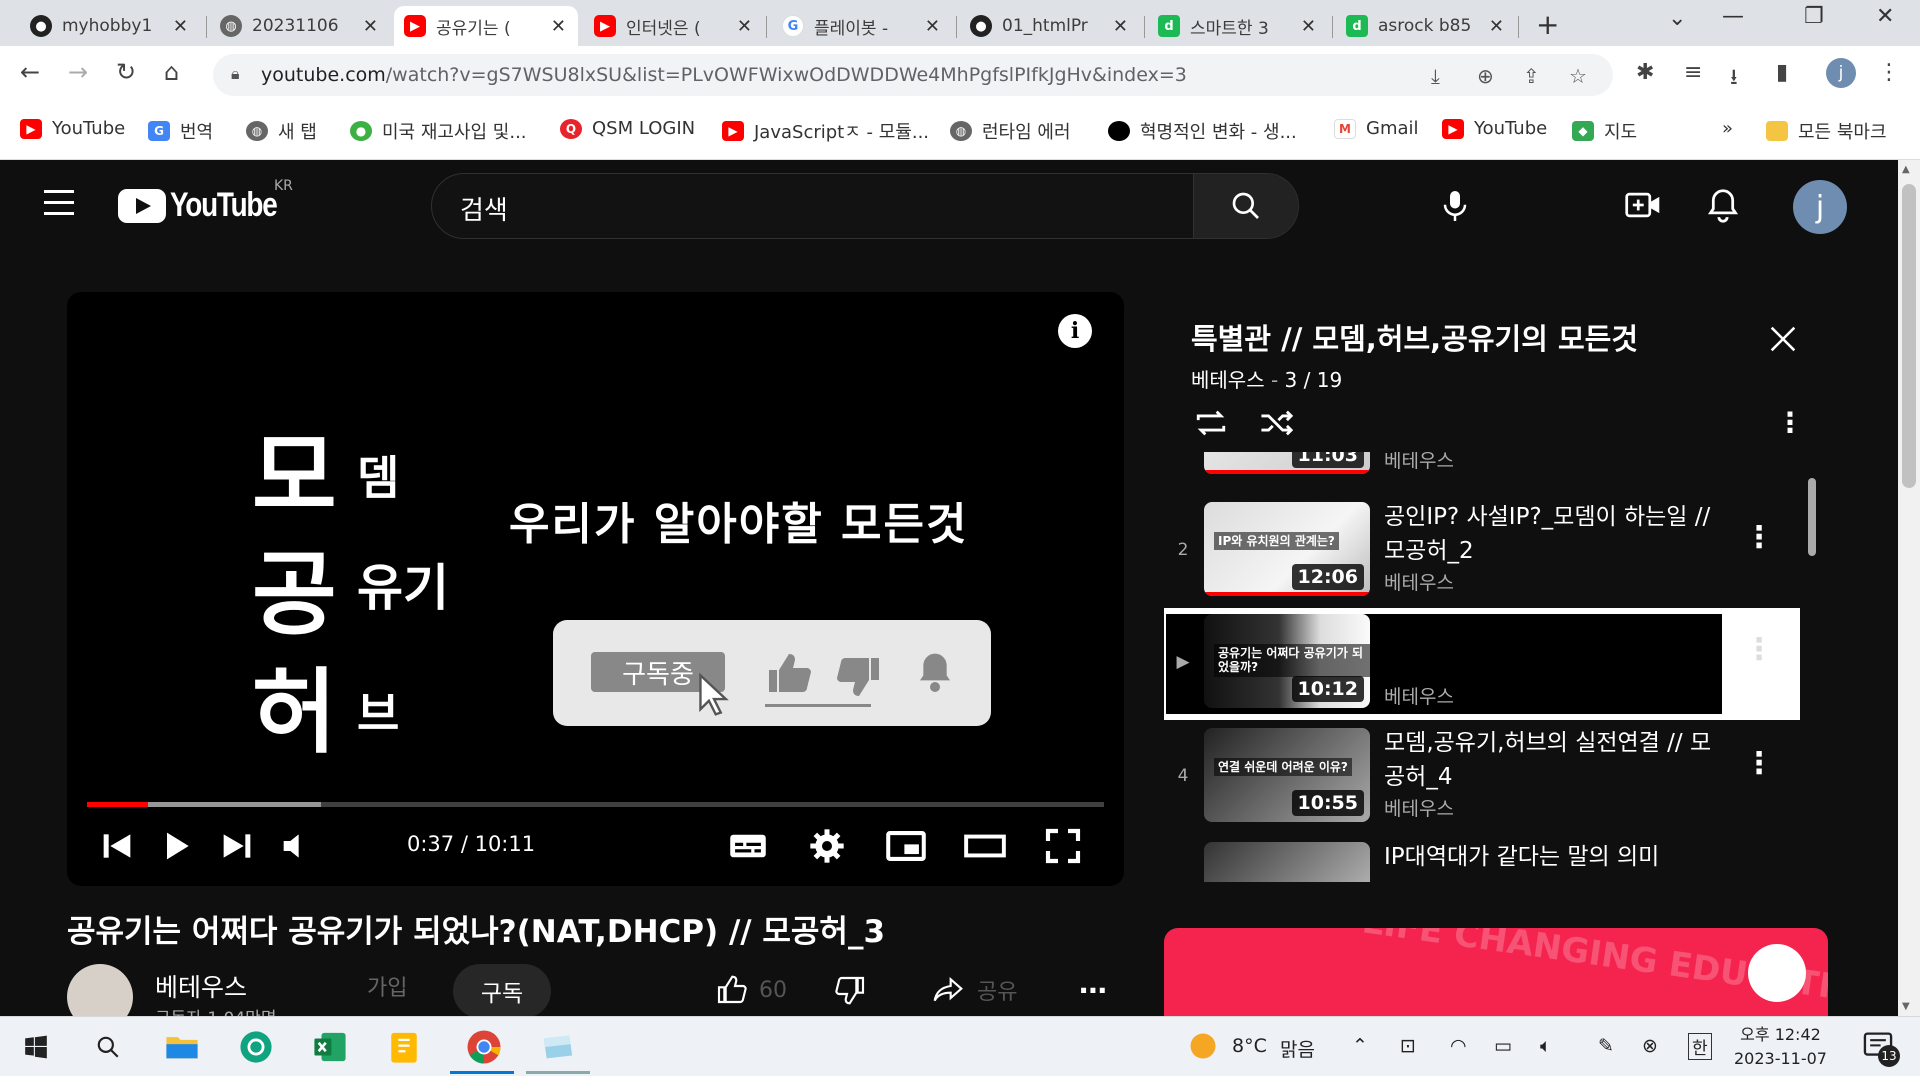 Image resolution: width=1920 pixels, height=1076 pixels. Describe the element at coordinates (1677, 18) in the screenshot. I see `tab-search-chevron-icon: ⌄` at that location.